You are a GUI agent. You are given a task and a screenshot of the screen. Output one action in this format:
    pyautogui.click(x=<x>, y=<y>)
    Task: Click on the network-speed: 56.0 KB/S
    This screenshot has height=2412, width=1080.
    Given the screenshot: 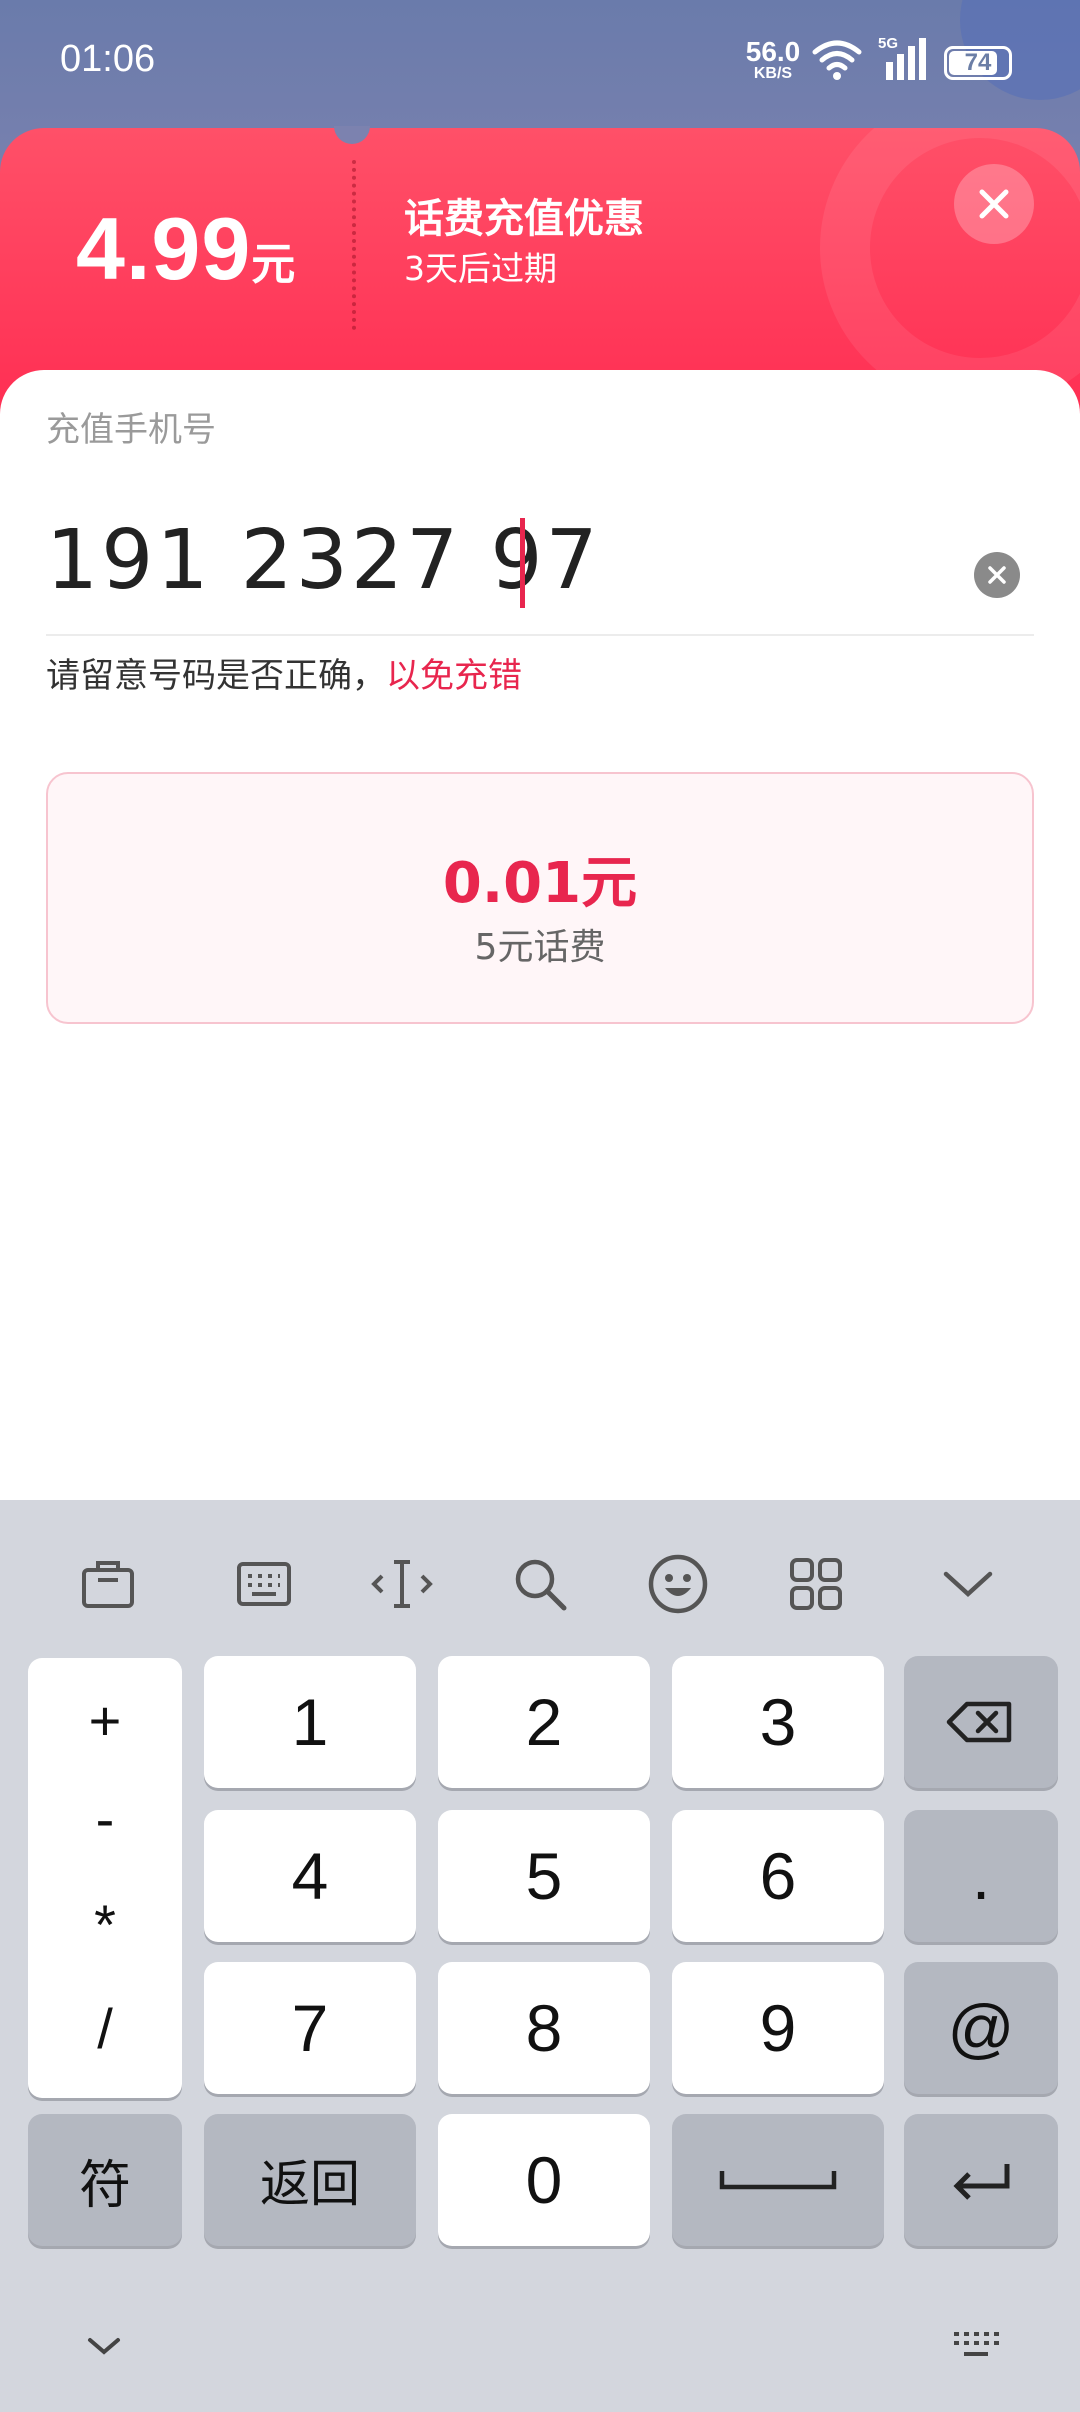 What is the action you would take?
    pyautogui.click(x=773, y=60)
    